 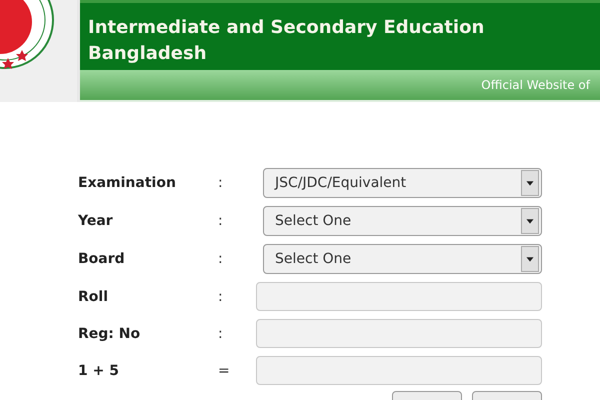 I want to click on field-label: 1 + 5, so click(x=99, y=370).